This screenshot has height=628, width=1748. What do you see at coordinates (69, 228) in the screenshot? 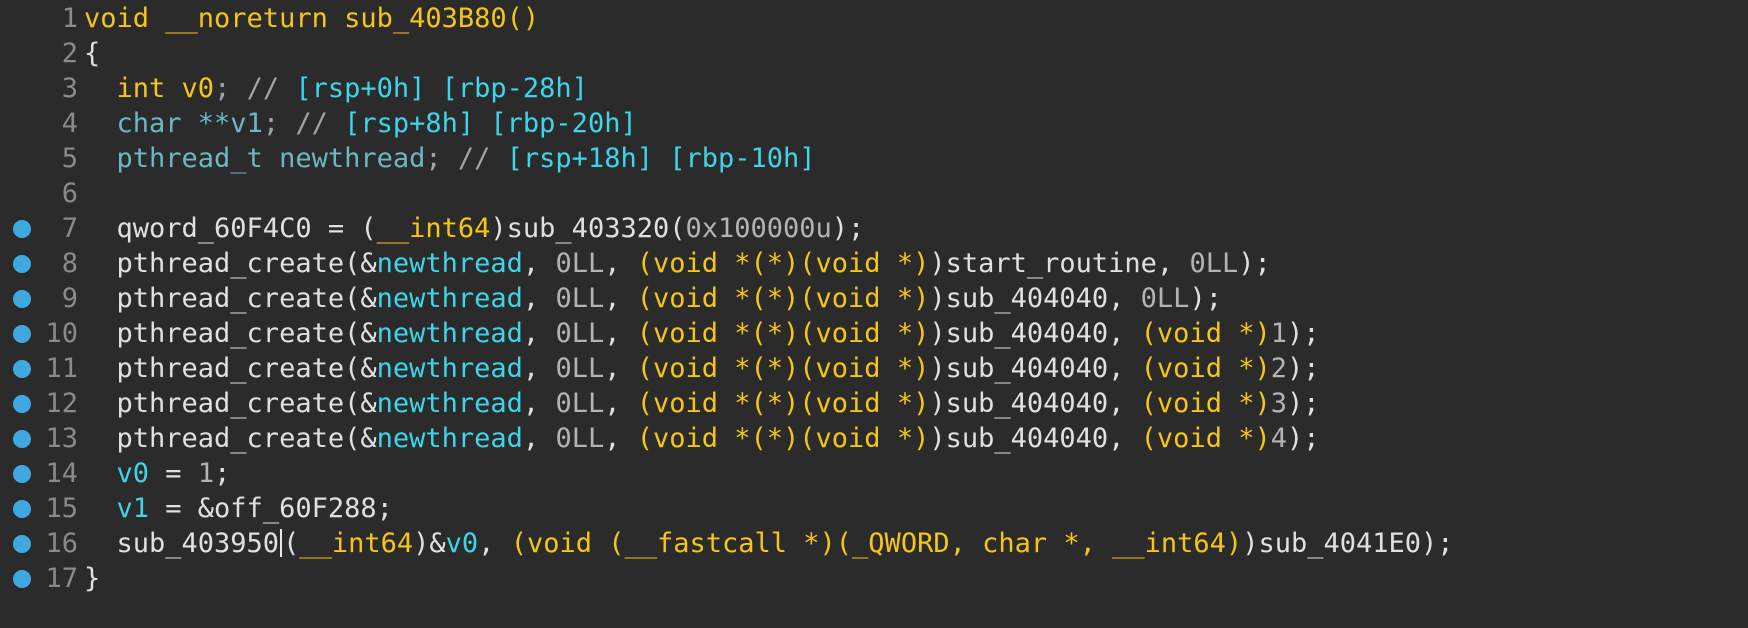
I see `line-number: 7` at bounding box center [69, 228].